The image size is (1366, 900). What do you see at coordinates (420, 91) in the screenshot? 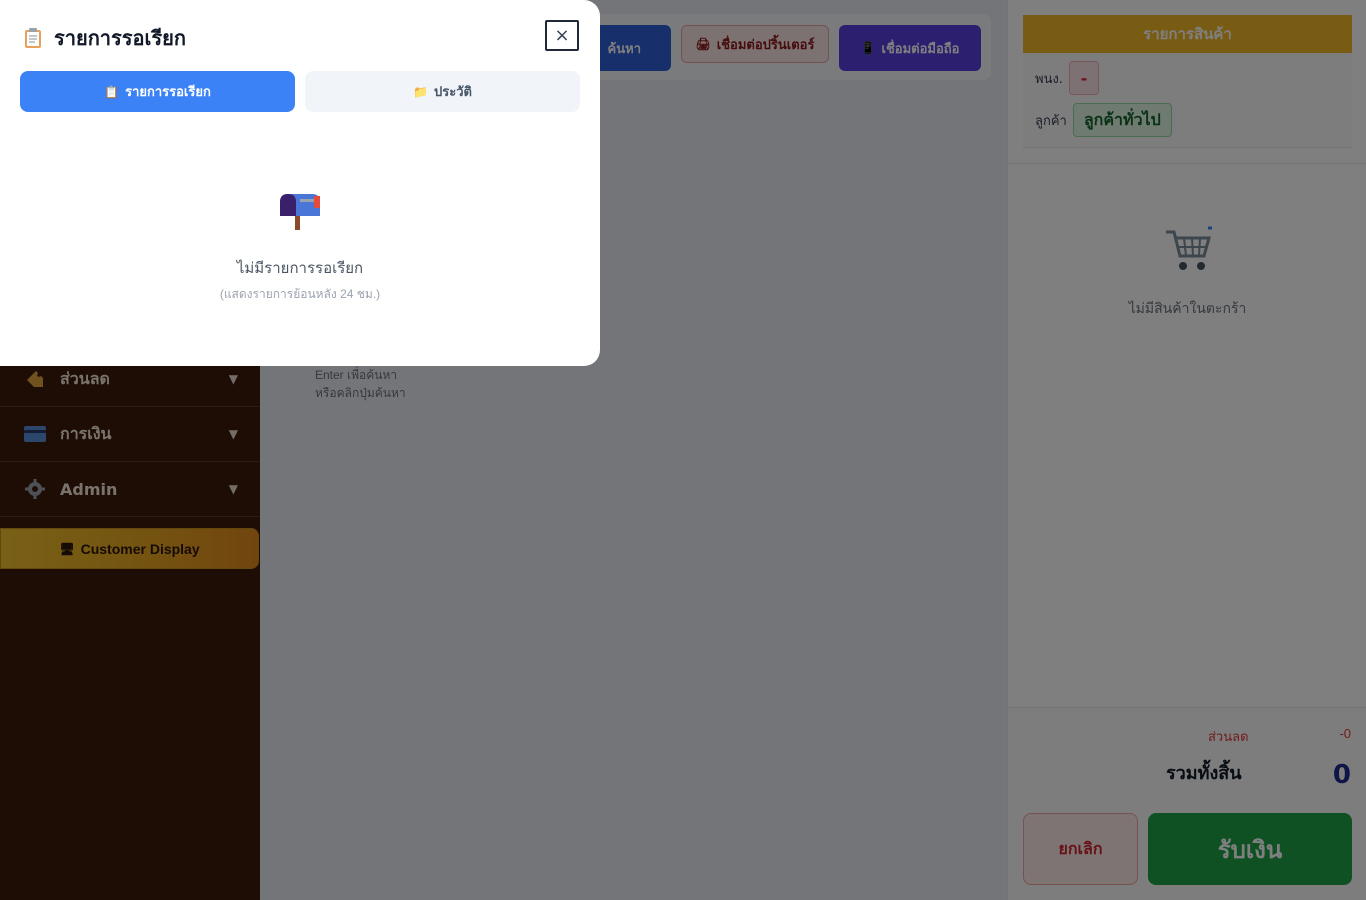
I see `folder-icon: 📁` at bounding box center [420, 91].